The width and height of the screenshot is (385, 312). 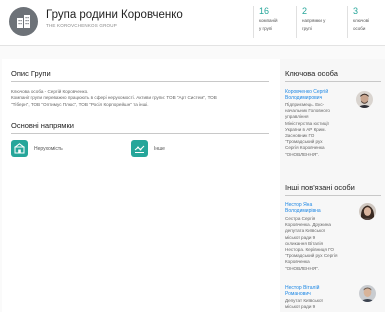 I want to click on related-person-name: Нестор Віталій Романович, so click(x=321, y=291).